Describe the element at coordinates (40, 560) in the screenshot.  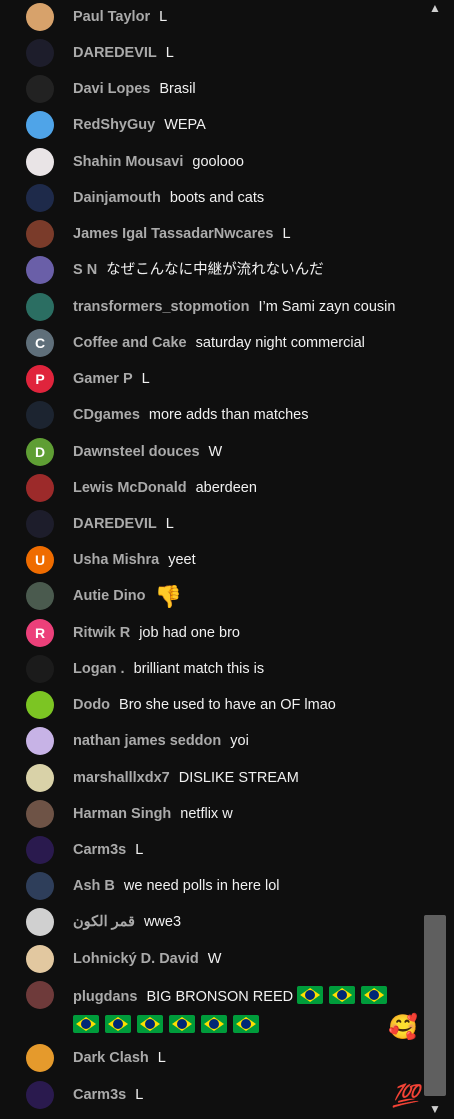
I see `avatar: U` at that location.